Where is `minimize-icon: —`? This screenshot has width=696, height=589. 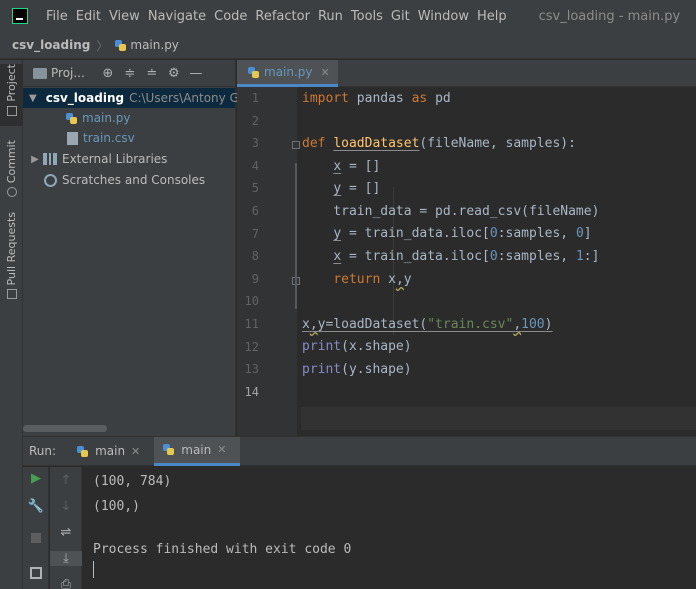
minimize-icon: — is located at coordinates (196, 73).